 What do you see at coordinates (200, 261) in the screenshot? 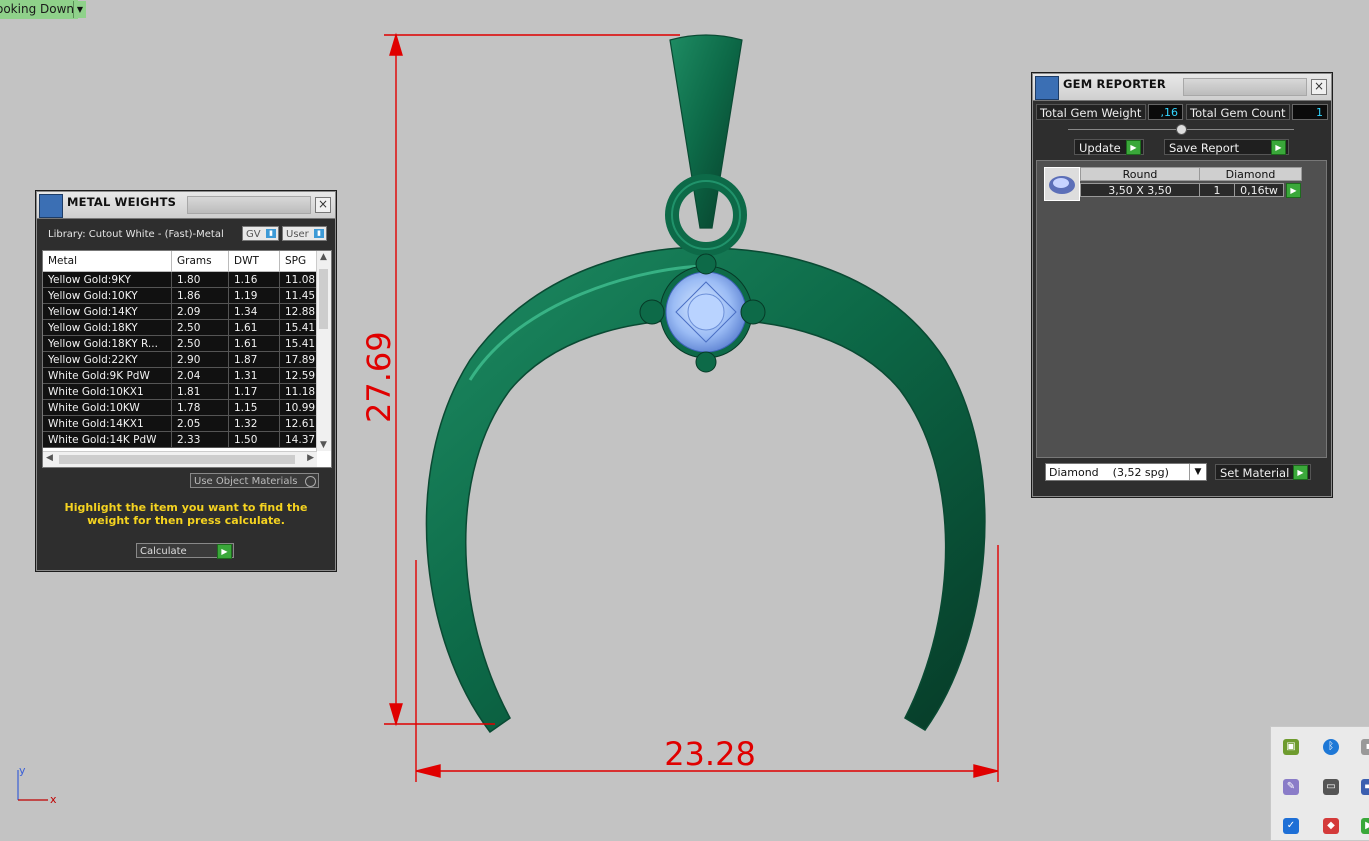
I see `col-header: Grams` at bounding box center [200, 261].